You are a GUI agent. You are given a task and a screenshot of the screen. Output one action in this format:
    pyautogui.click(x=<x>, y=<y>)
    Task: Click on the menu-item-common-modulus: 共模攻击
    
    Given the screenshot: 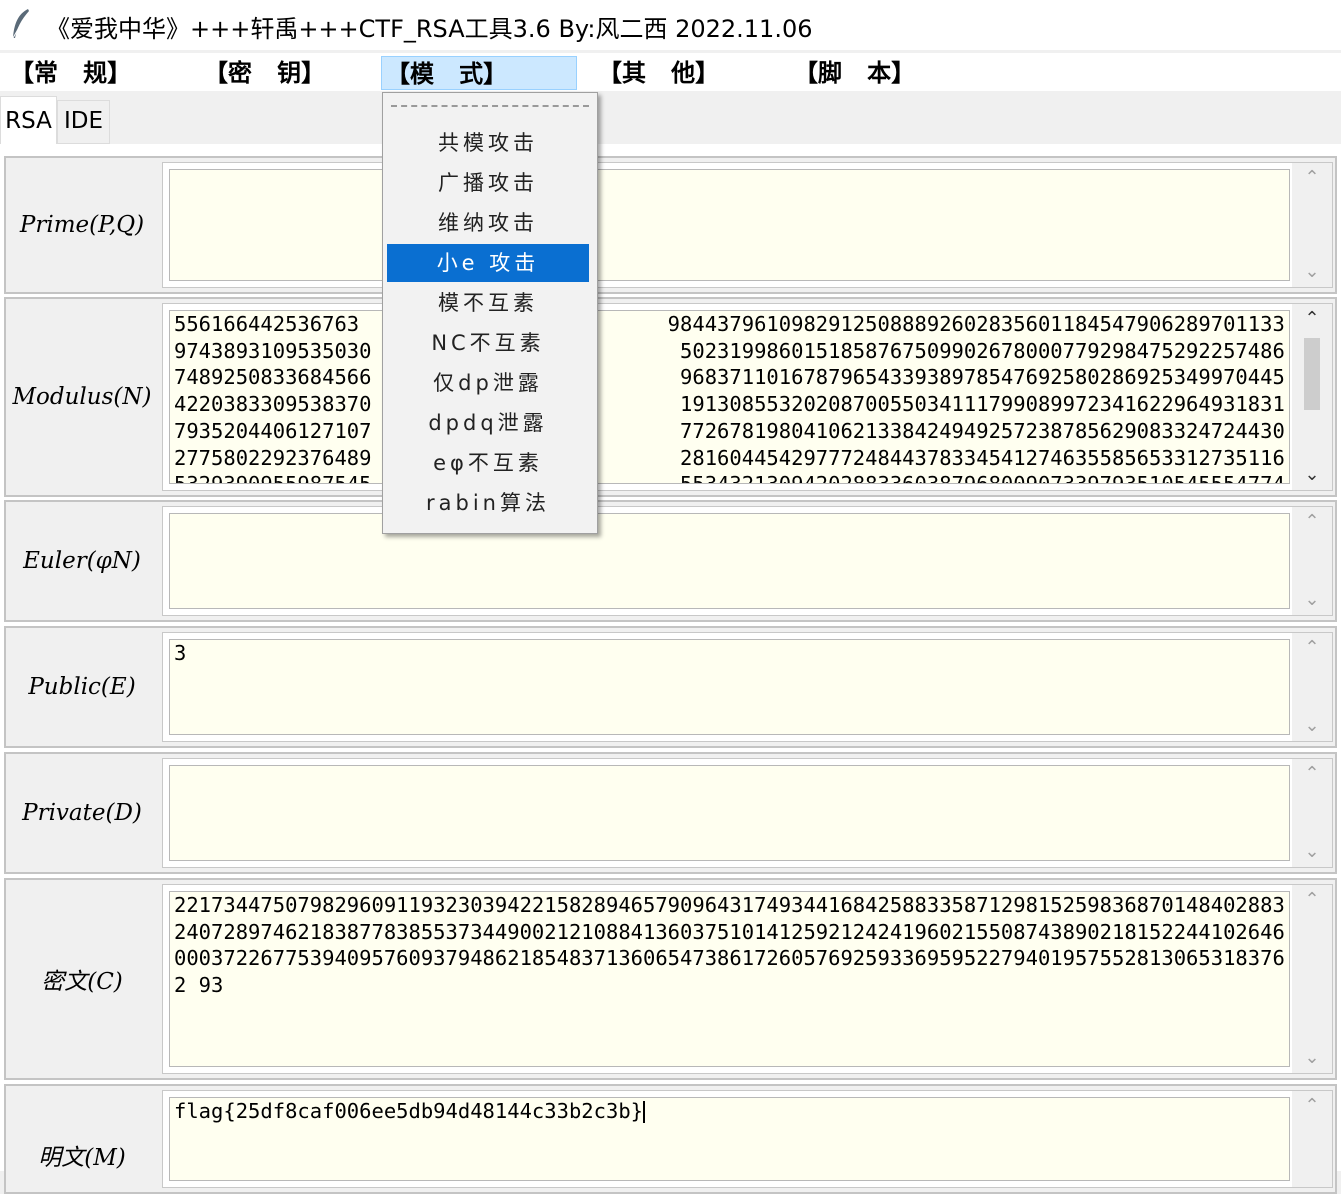 What is the action you would take?
    pyautogui.click(x=488, y=143)
    